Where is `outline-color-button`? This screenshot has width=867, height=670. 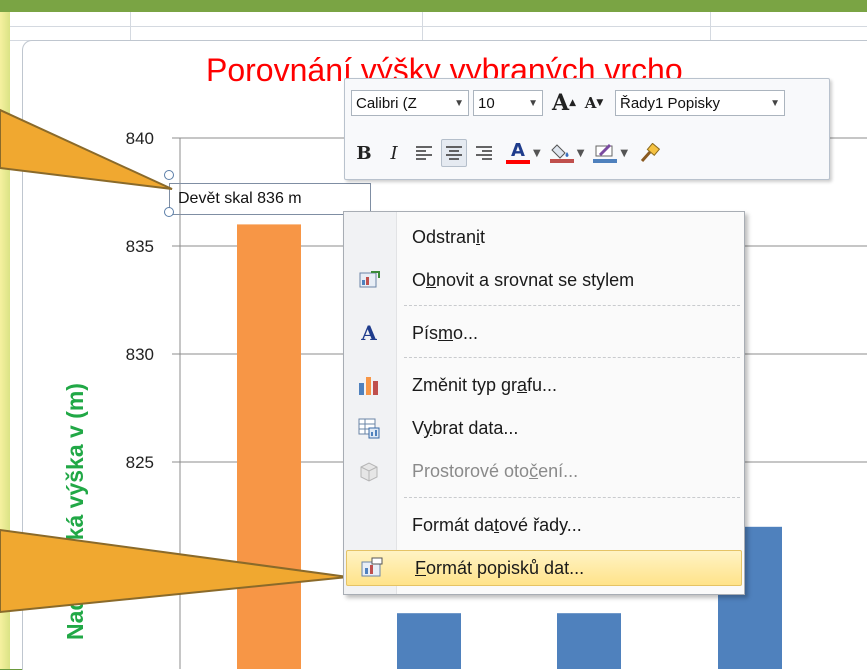
outline-color-button is located at coordinates (605, 153).